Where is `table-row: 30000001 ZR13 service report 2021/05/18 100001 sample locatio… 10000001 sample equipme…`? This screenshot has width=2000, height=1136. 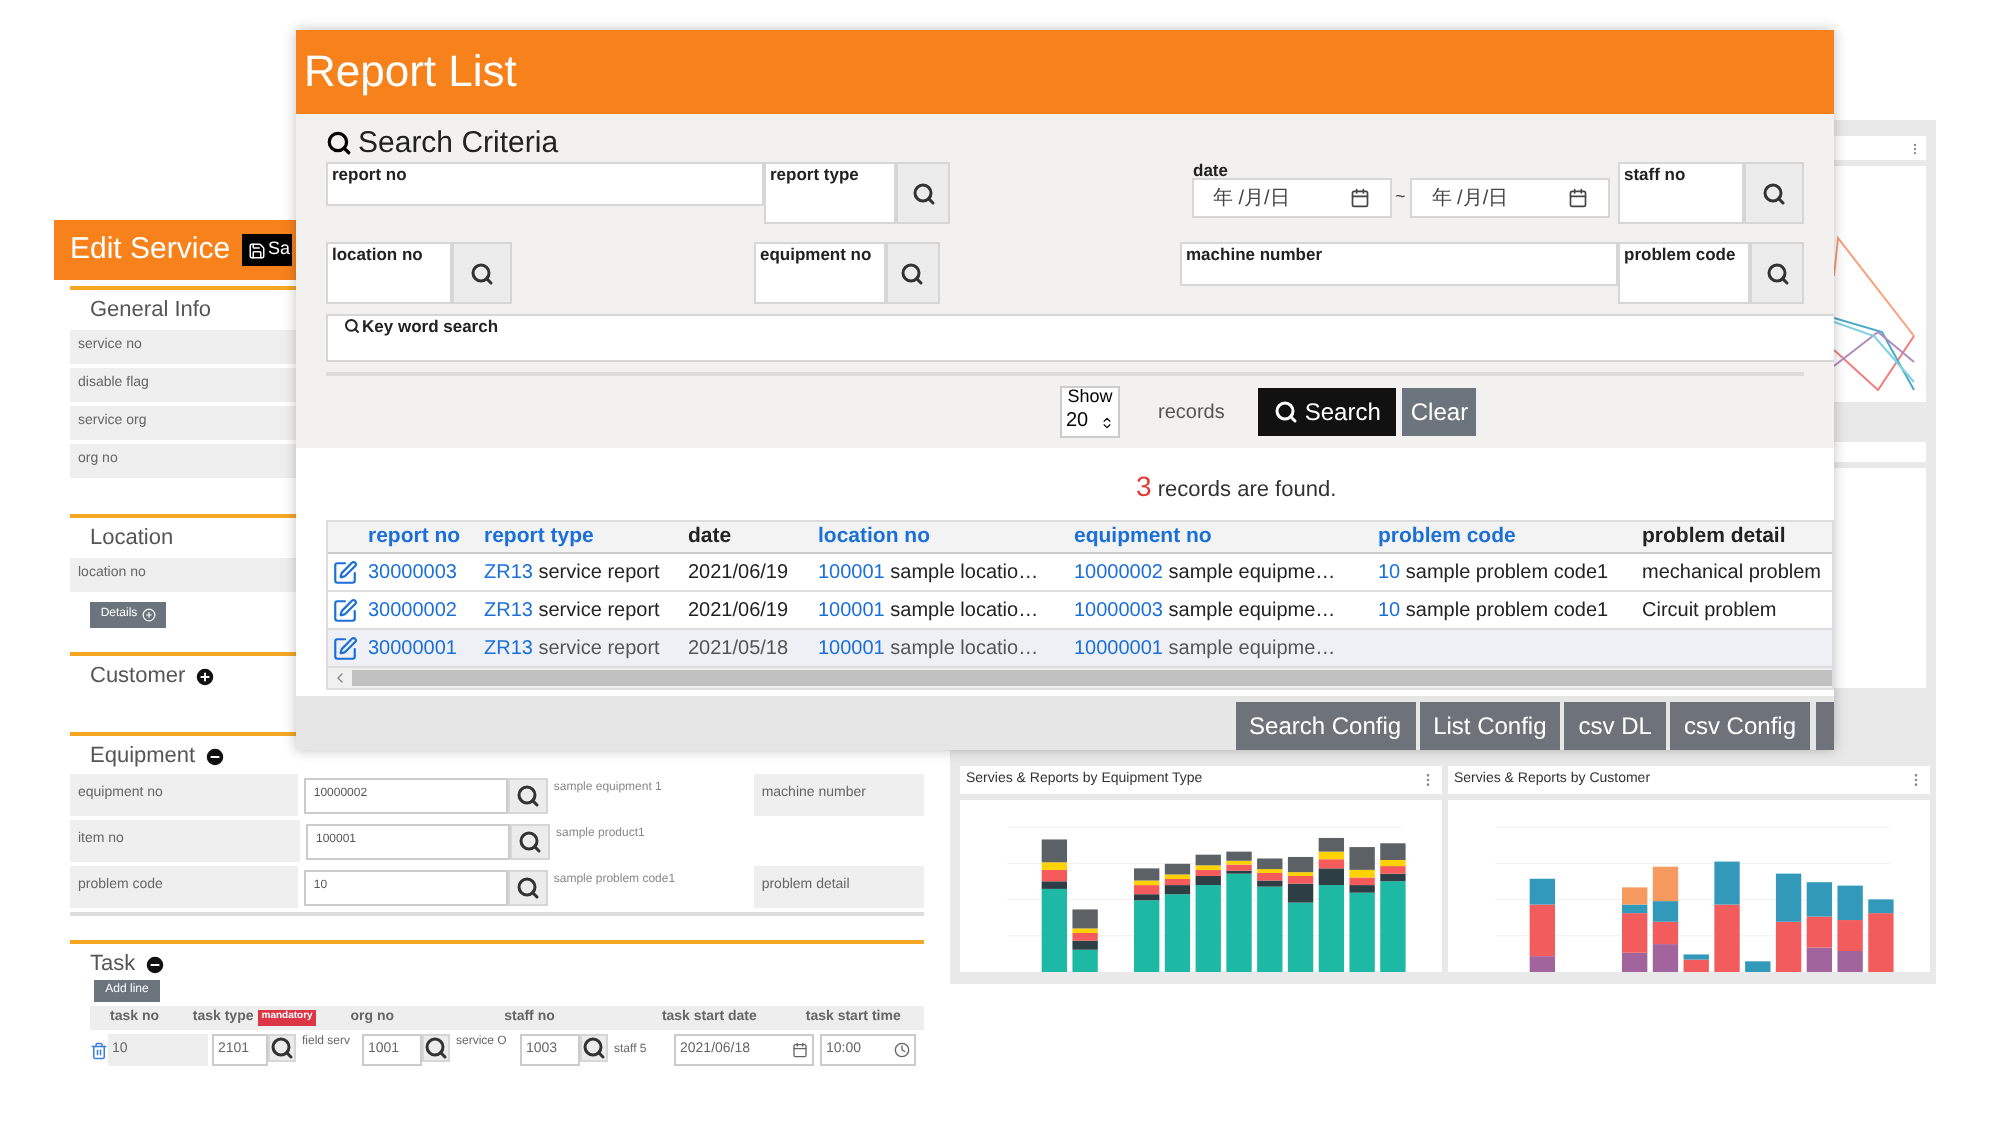
table-row: 30000001 ZR13 service report 2021/05/18 100001 sample locatio… 10000001 sample equipme… is located at coordinates (1080, 649).